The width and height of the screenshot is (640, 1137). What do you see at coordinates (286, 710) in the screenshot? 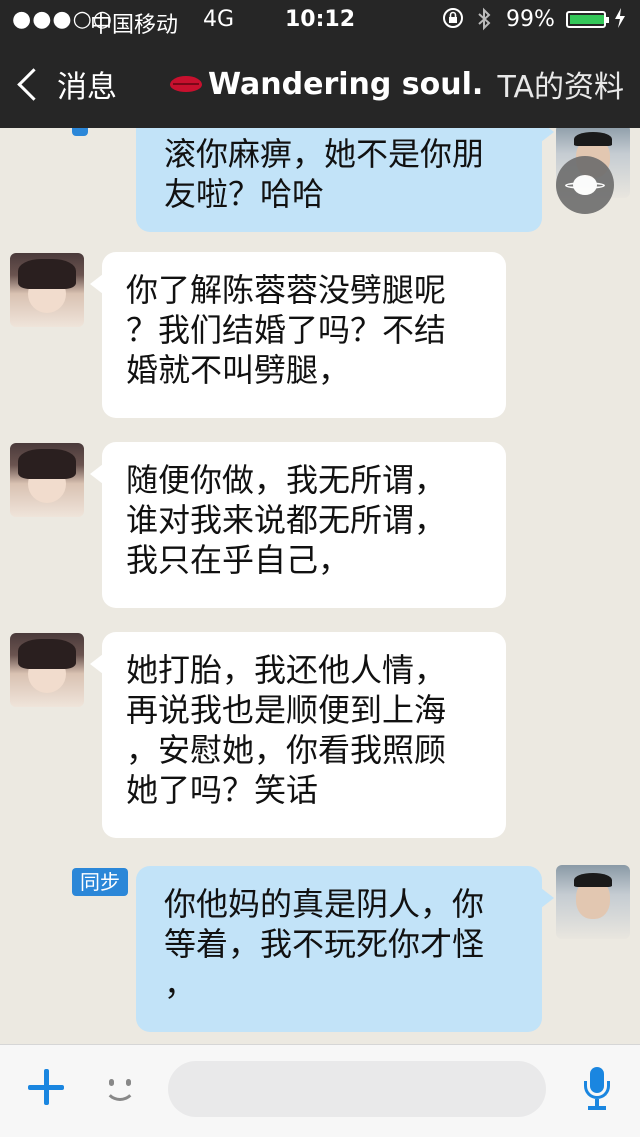
I see `message-line: 再说我也是顺便到上海` at bounding box center [286, 710].